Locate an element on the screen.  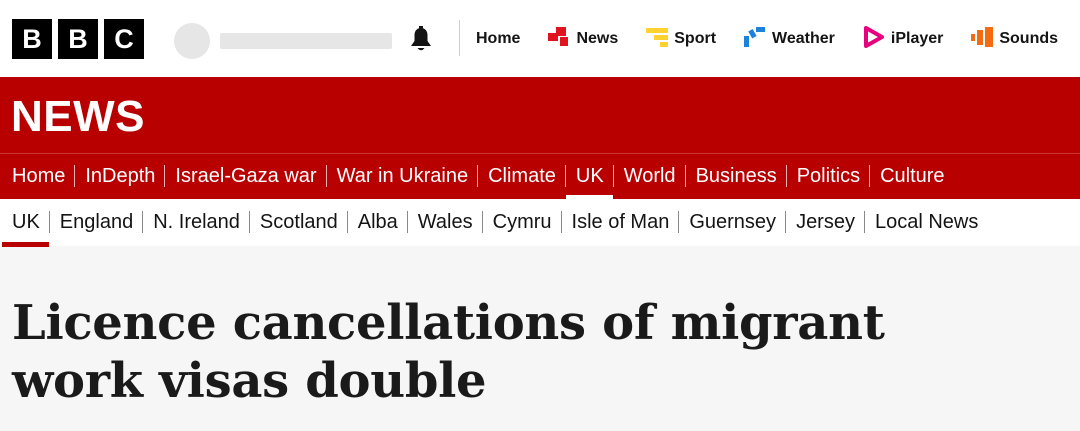
secondary-nav-item-n-ireland: N. Ireland is located at coordinates (195, 222).